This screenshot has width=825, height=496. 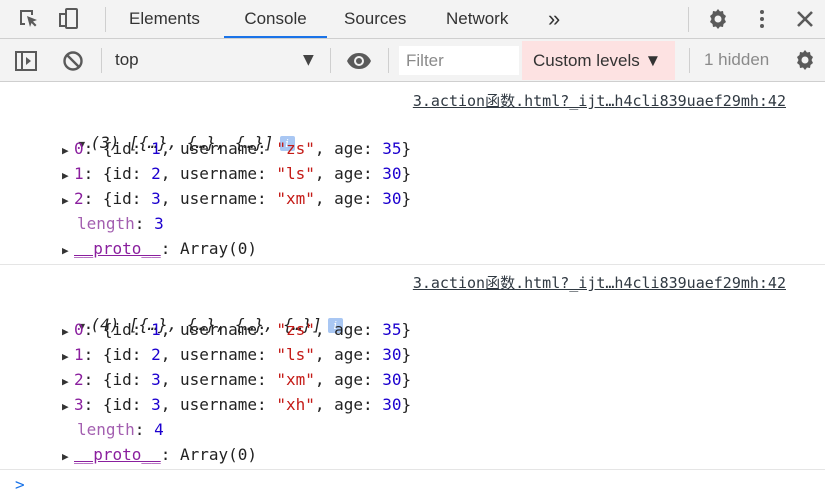 What do you see at coordinates (359, 63) in the screenshot?
I see `live-expression-eye-icon` at bounding box center [359, 63].